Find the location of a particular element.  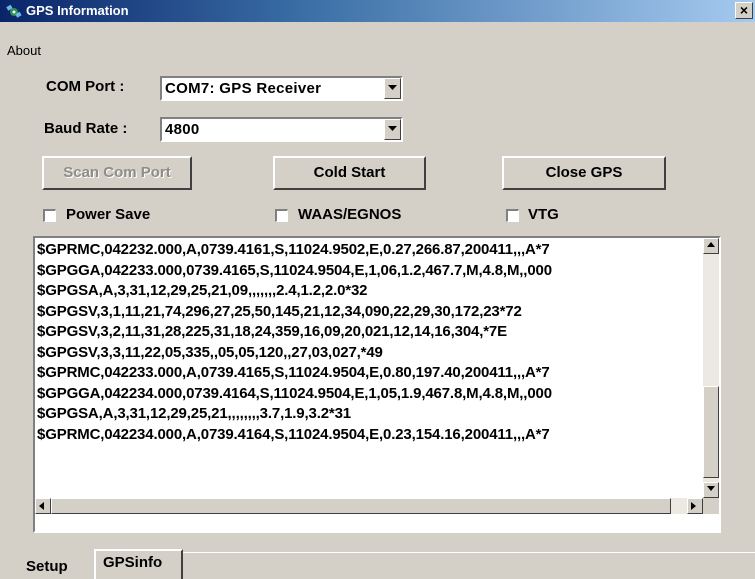

com-port-value: COM7: GPS Receiver is located at coordinates (243, 88).